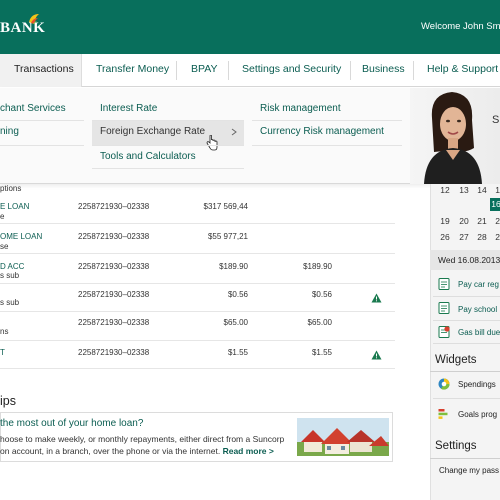  What do you see at coordinates (445, 221) in the screenshot?
I see `calendar-day: 19` at bounding box center [445, 221].